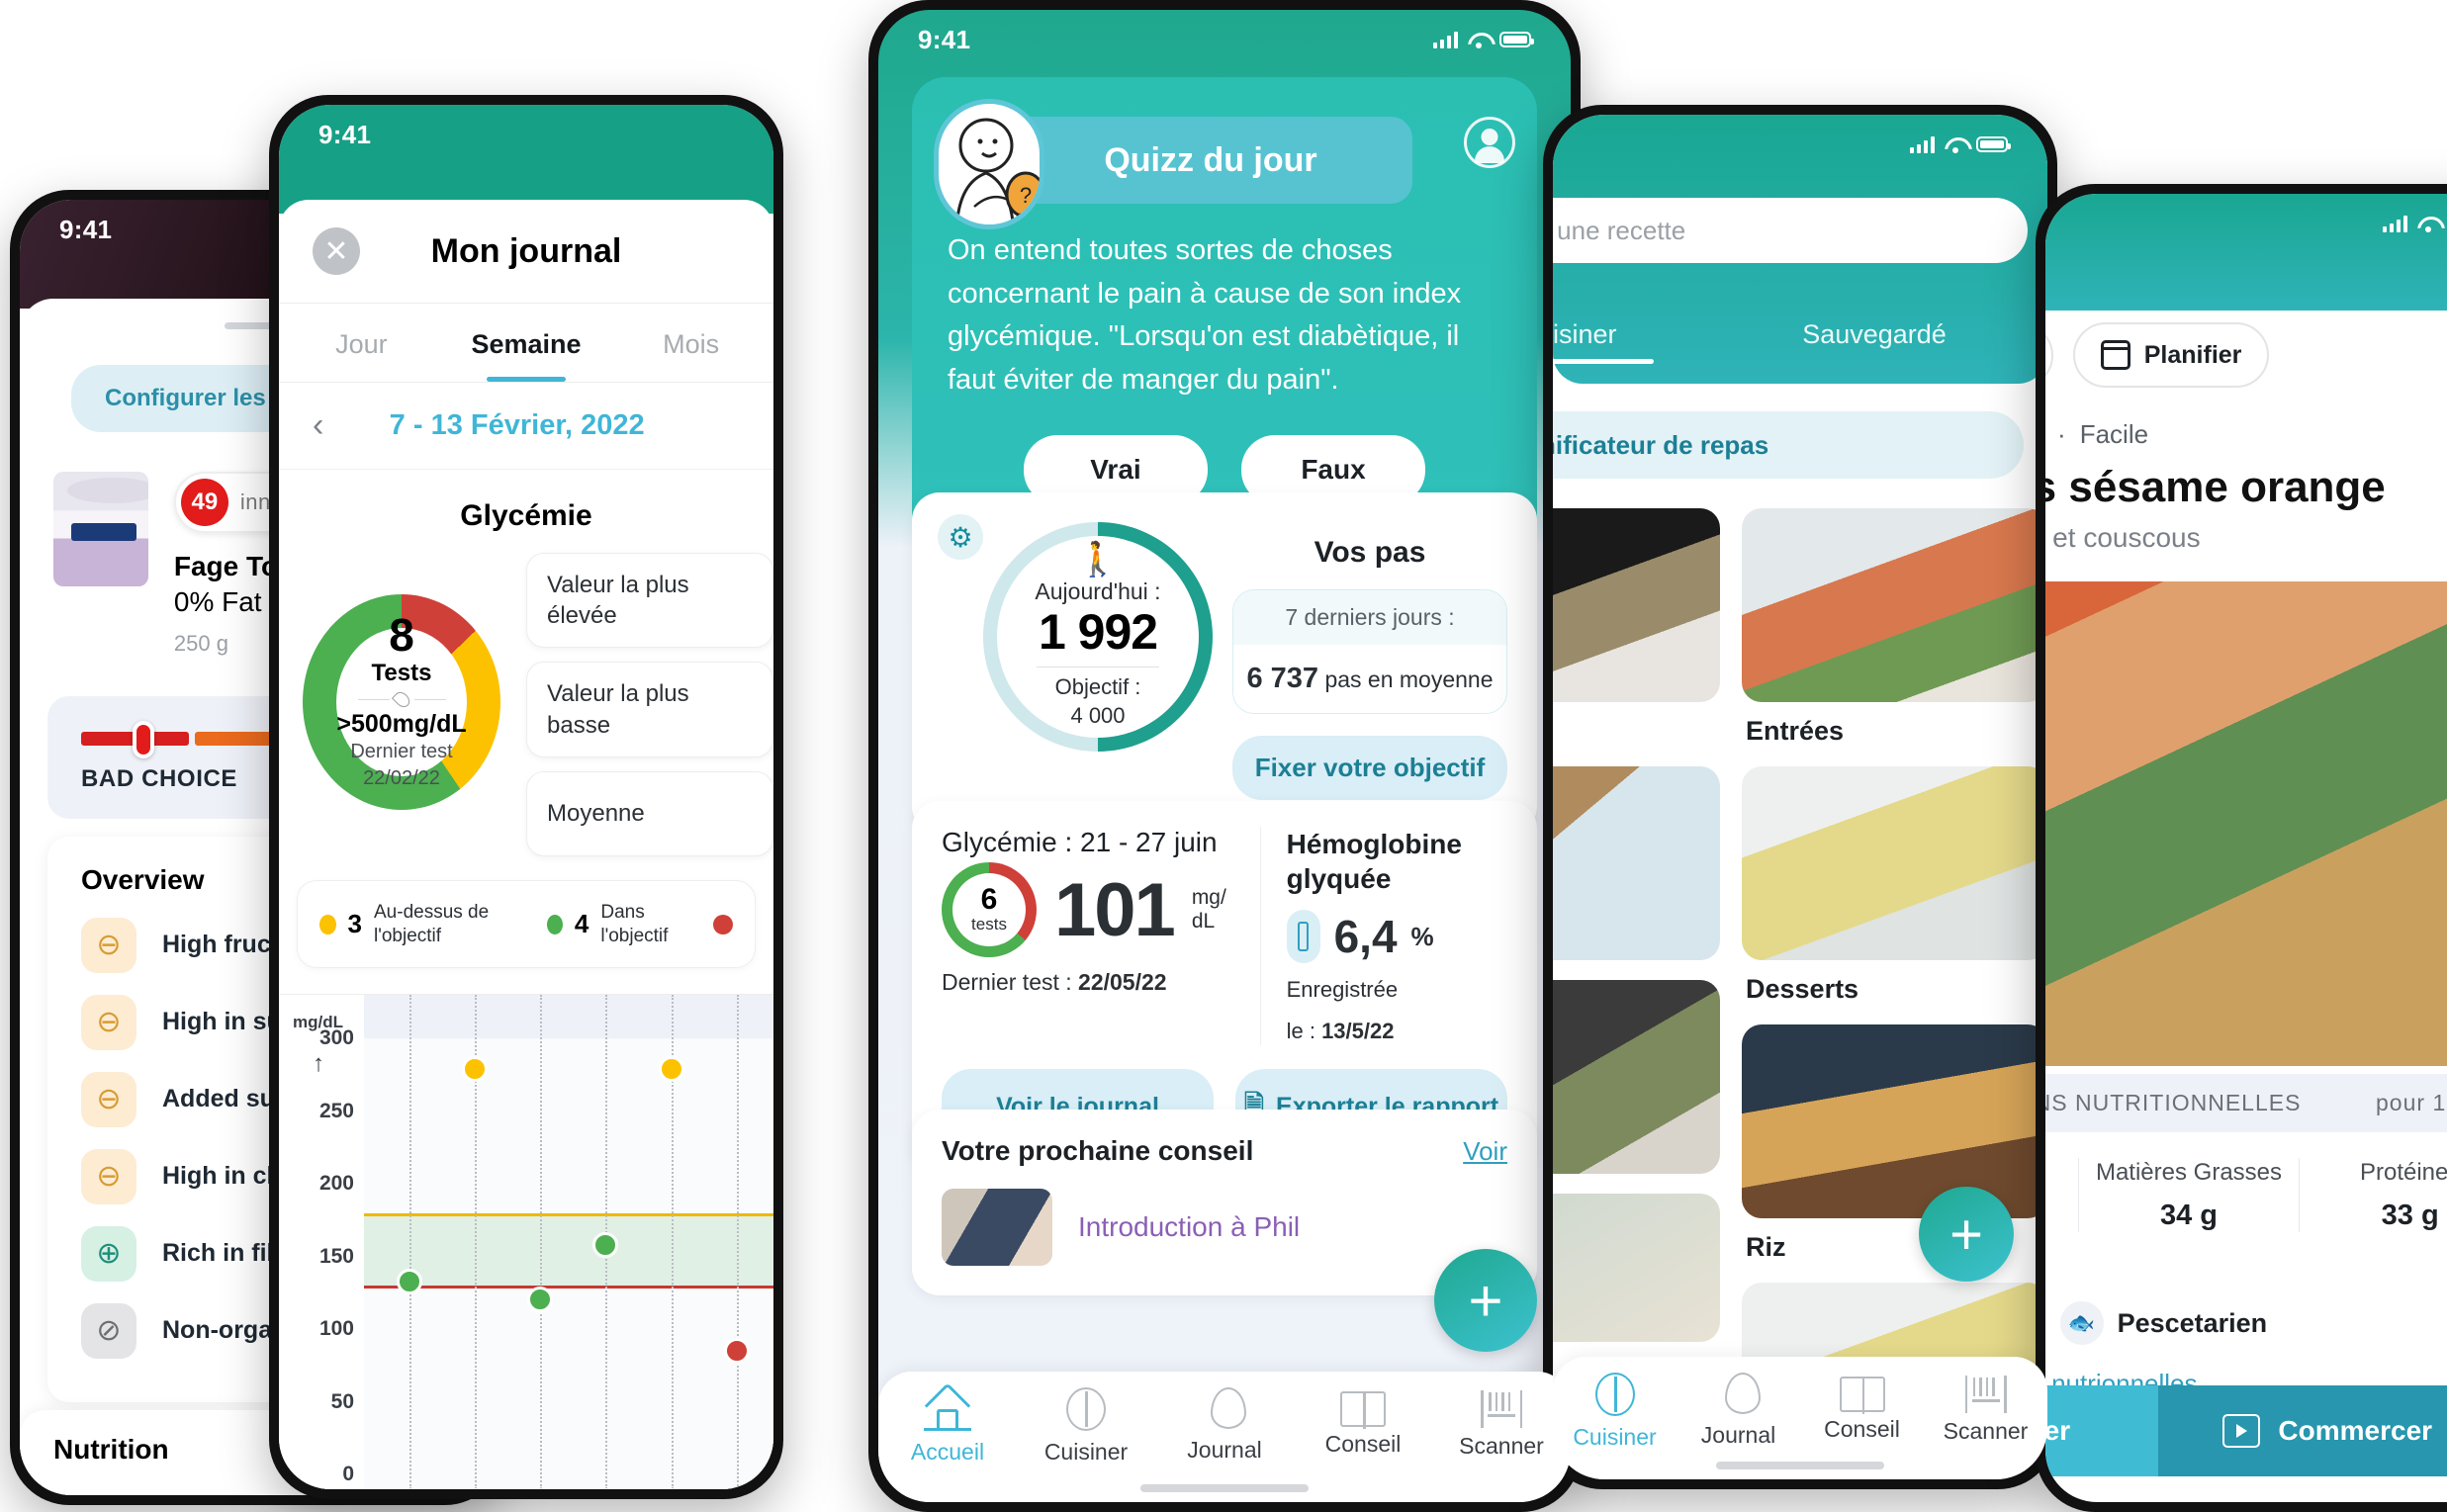 The image size is (2447, 1512). What do you see at coordinates (989, 900) in the screenshot?
I see `tests-count: 6` at bounding box center [989, 900].